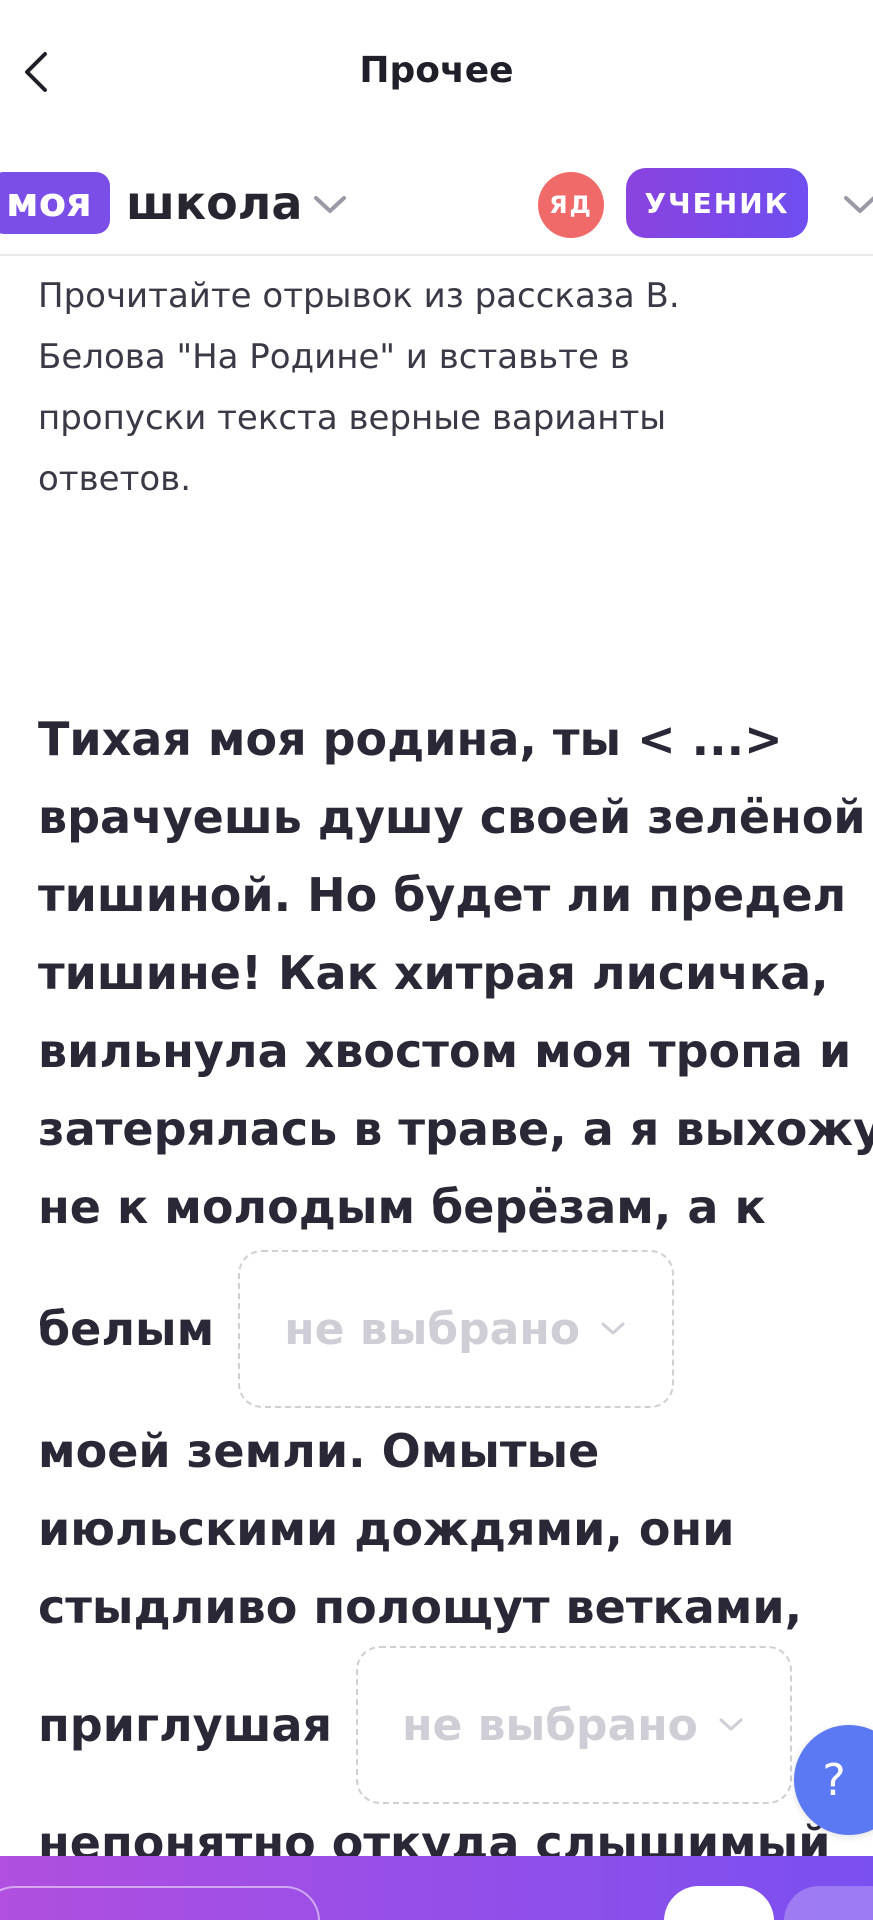 The height and width of the screenshot is (1920, 873). I want to click on logo-moya: моя, so click(55, 203).